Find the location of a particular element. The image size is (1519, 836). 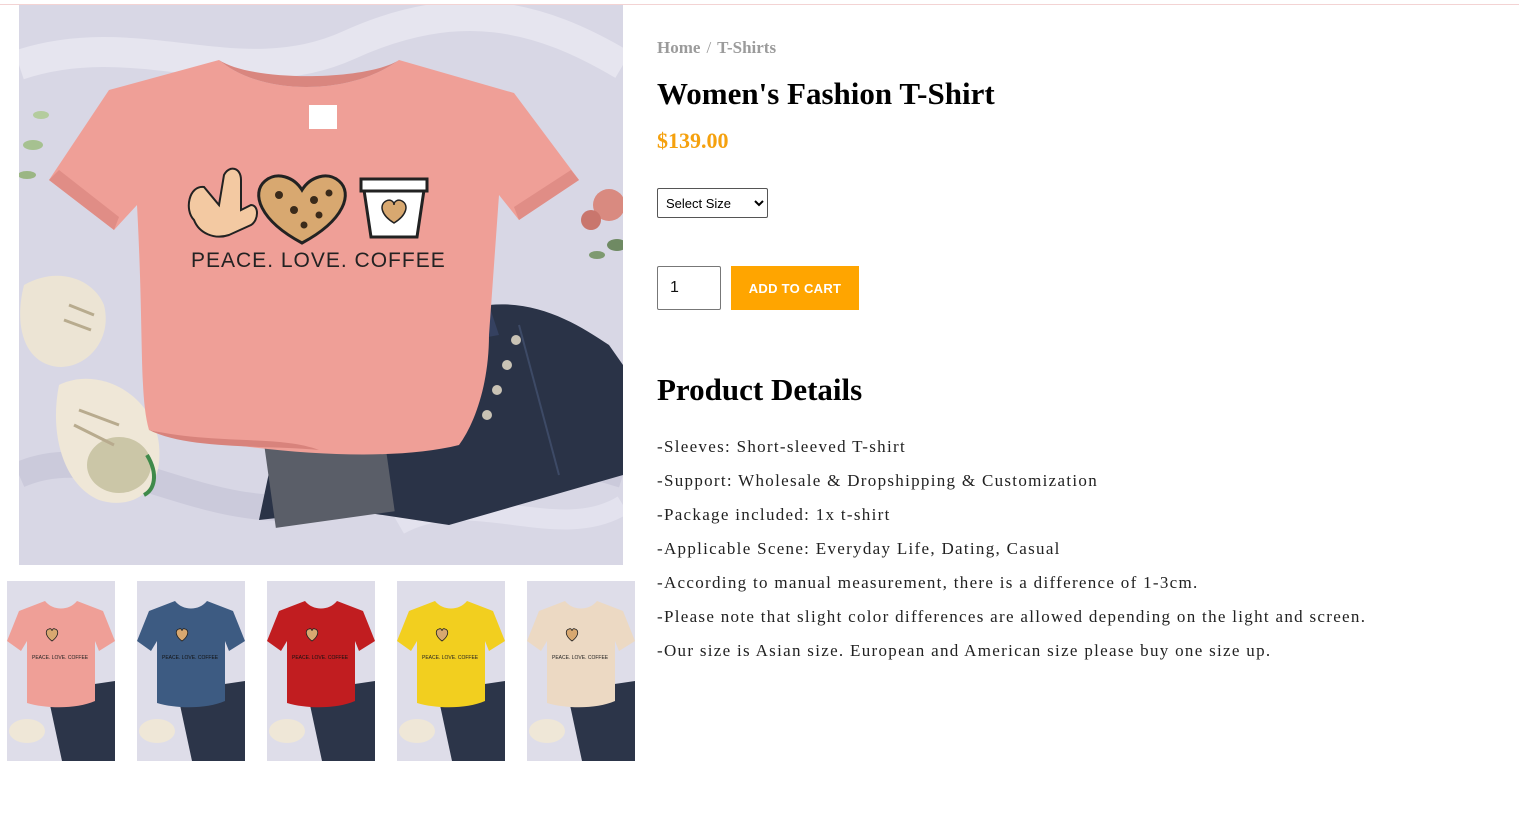

thumbnail-red: PEACE. LOVE. COFFEE is located at coordinates (321, 671).